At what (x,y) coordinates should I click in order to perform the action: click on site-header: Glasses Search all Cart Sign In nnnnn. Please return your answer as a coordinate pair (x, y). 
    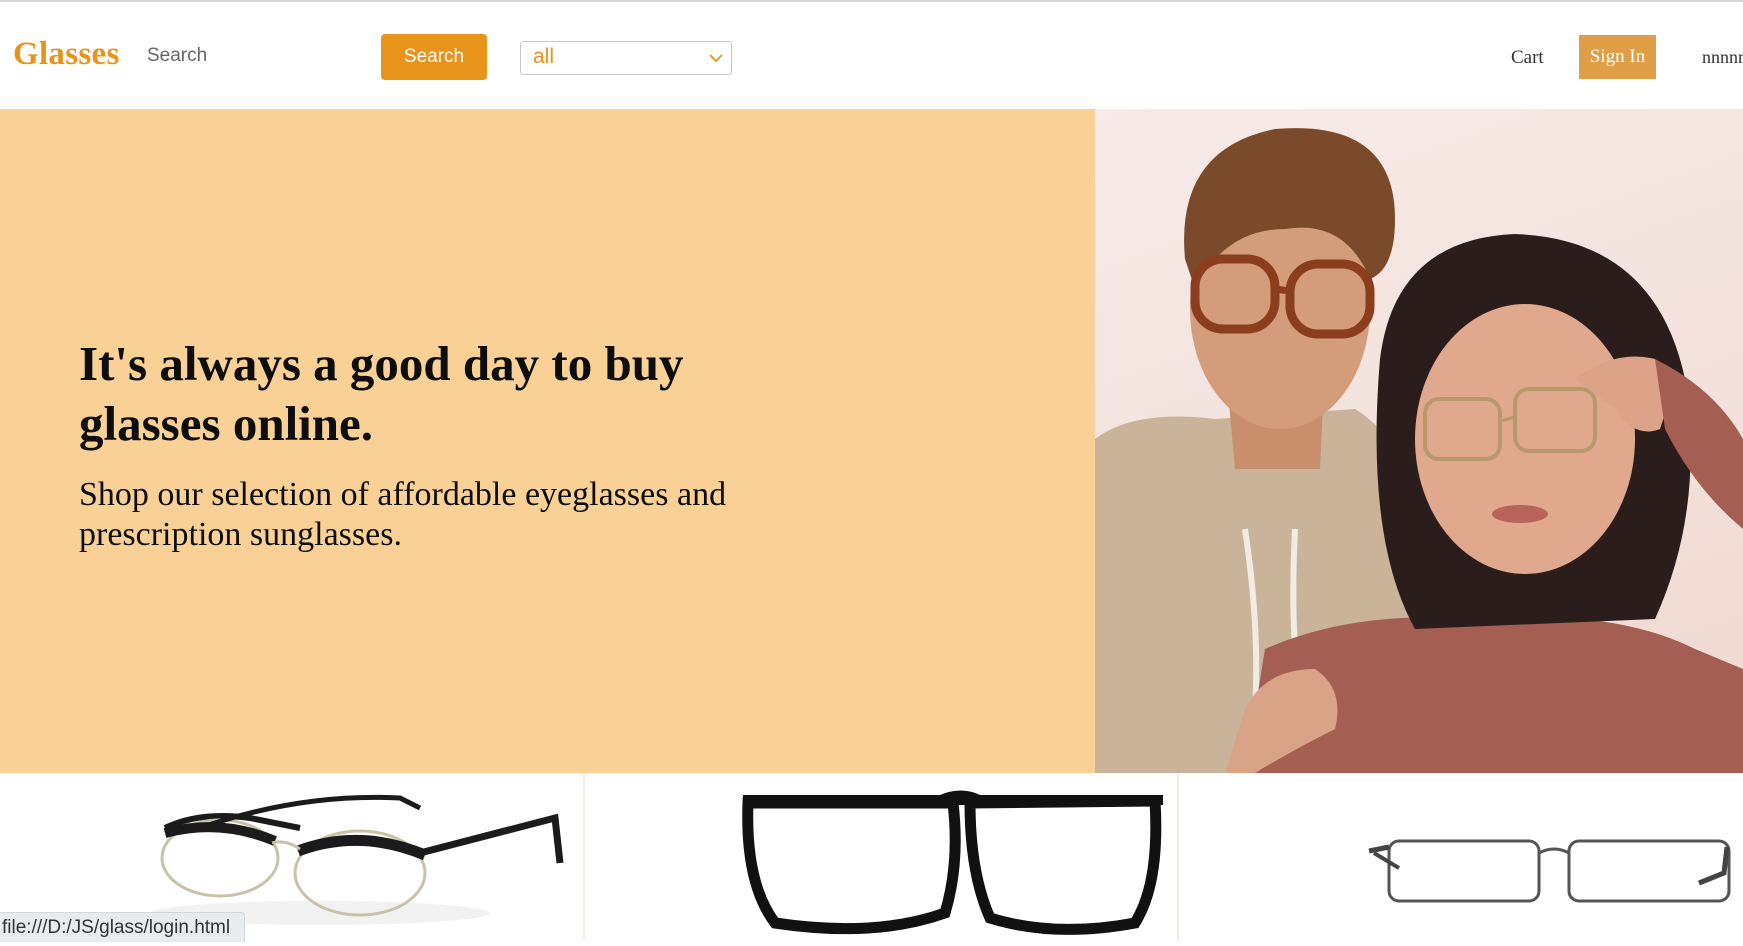
    Looking at the image, I should click on (871, 55).